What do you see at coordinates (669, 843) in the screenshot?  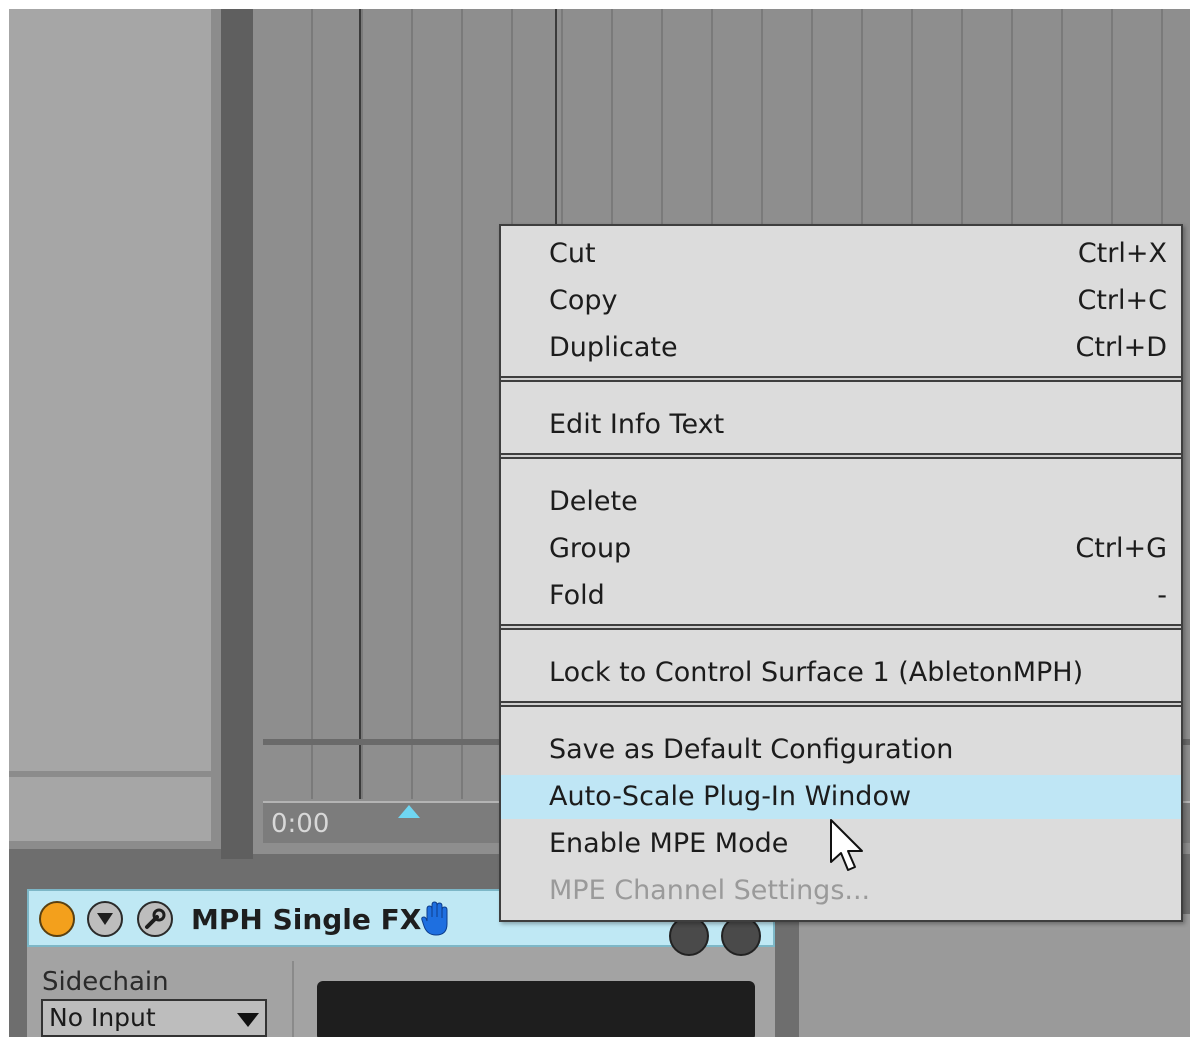 I see `menu-item-label: Enable MPE Mode` at bounding box center [669, 843].